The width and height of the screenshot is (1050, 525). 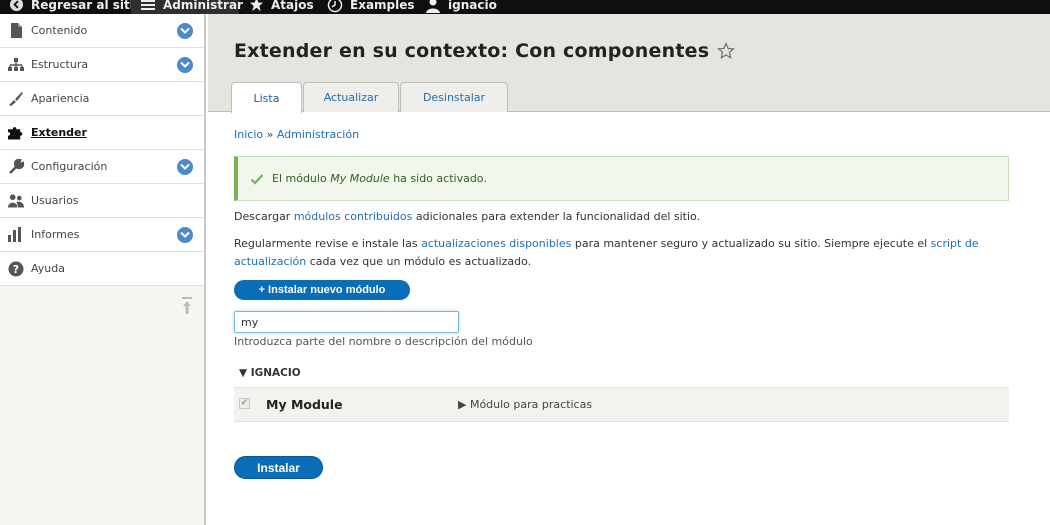 What do you see at coordinates (16, 6) in the screenshot?
I see `back-arrow-icon` at bounding box center [16, 6].